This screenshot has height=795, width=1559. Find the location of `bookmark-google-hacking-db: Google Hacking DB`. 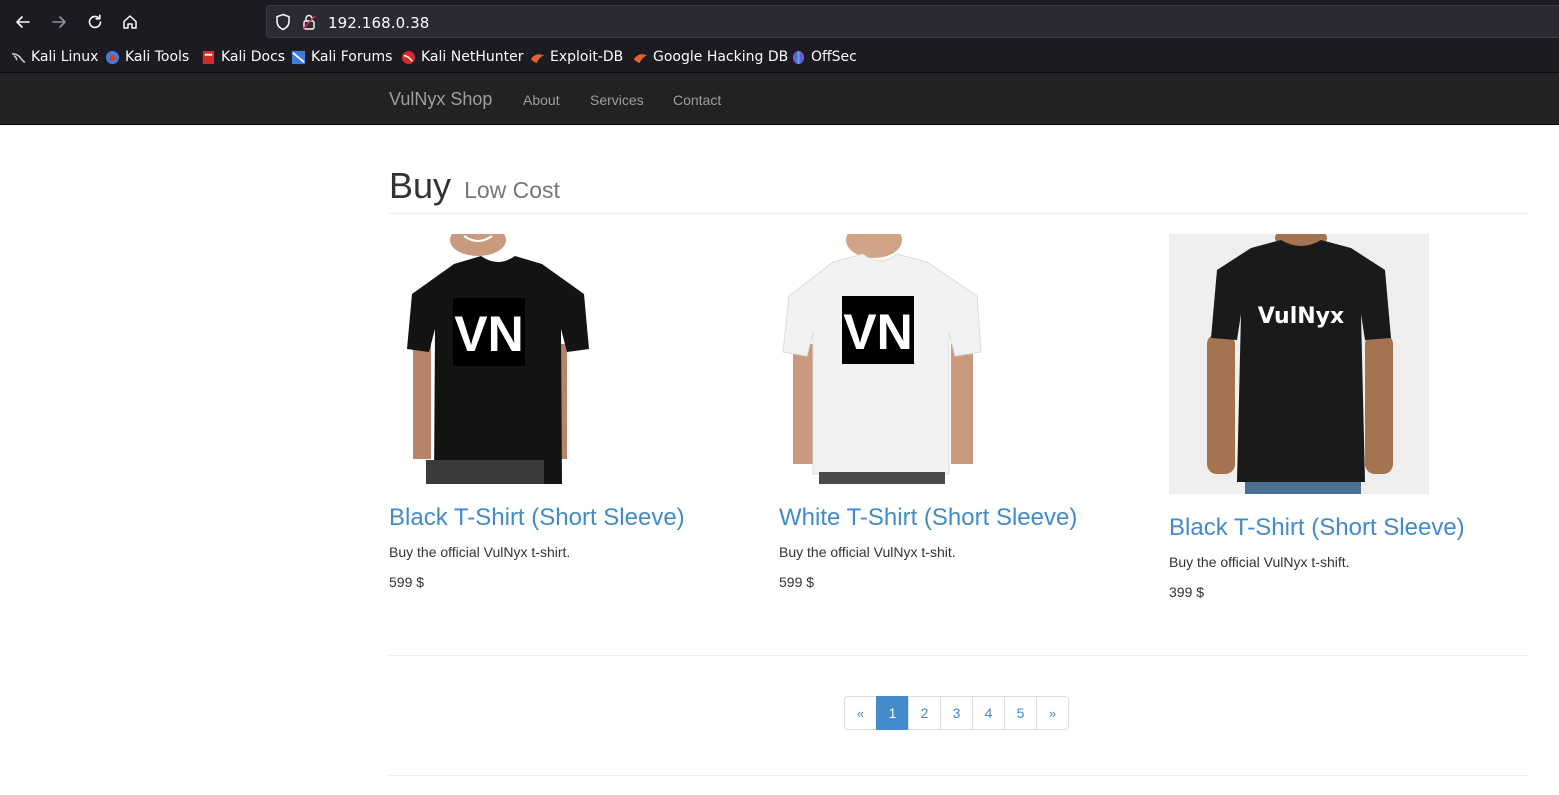

bookmark-google-hacking-db: Google Hacking DB is located at coordinates (710, 57).